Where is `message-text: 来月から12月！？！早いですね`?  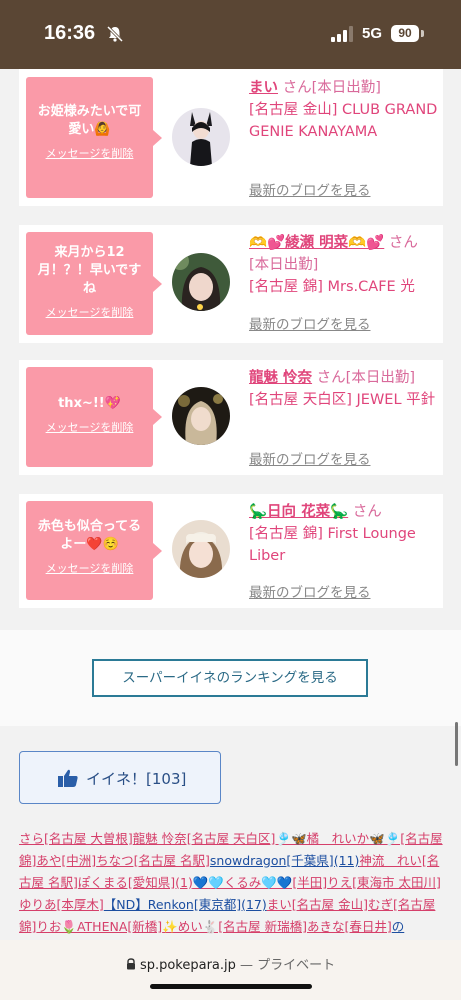
message-text: 来月から12月！？！早いですね is located at coordinates (89, 270).